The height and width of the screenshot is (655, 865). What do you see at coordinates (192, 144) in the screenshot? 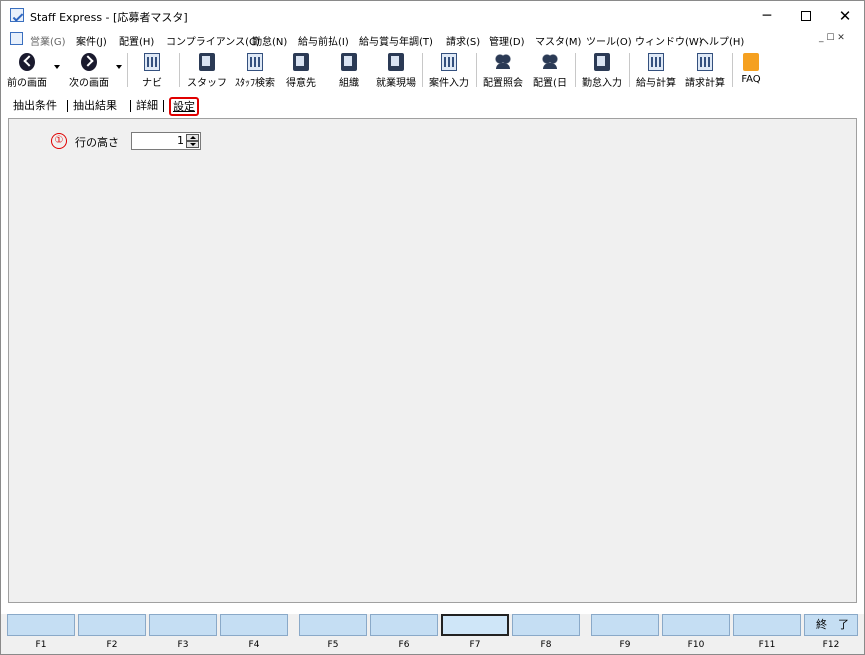
I see `spin-down-icon` at bounding box center [192, 144].